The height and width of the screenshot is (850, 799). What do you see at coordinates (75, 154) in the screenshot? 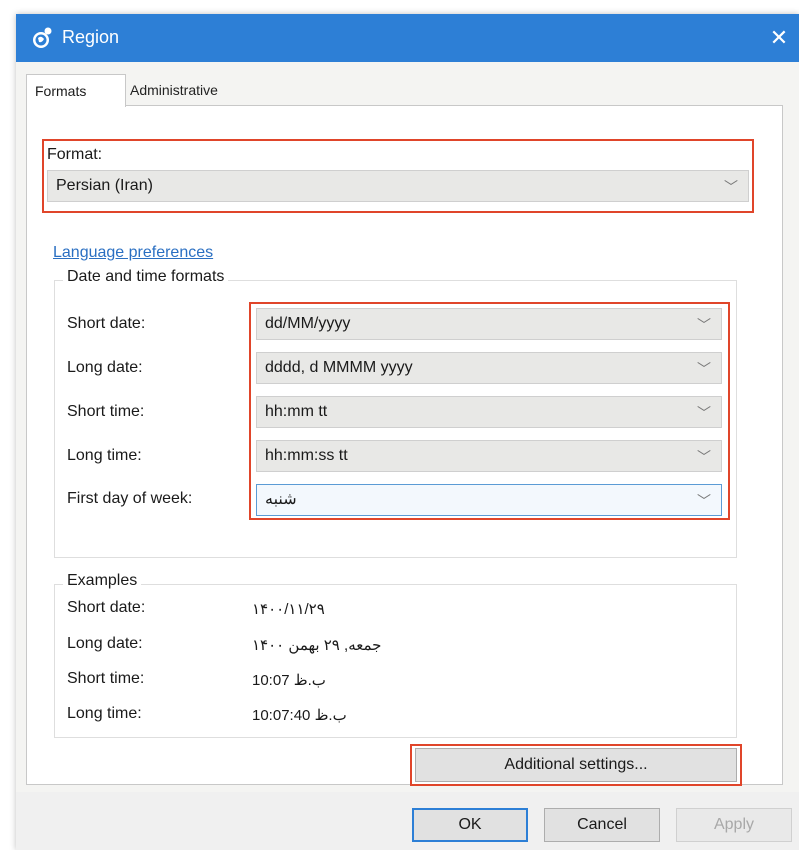
I see `format-label: Format:` at bounding box center [75, 154].